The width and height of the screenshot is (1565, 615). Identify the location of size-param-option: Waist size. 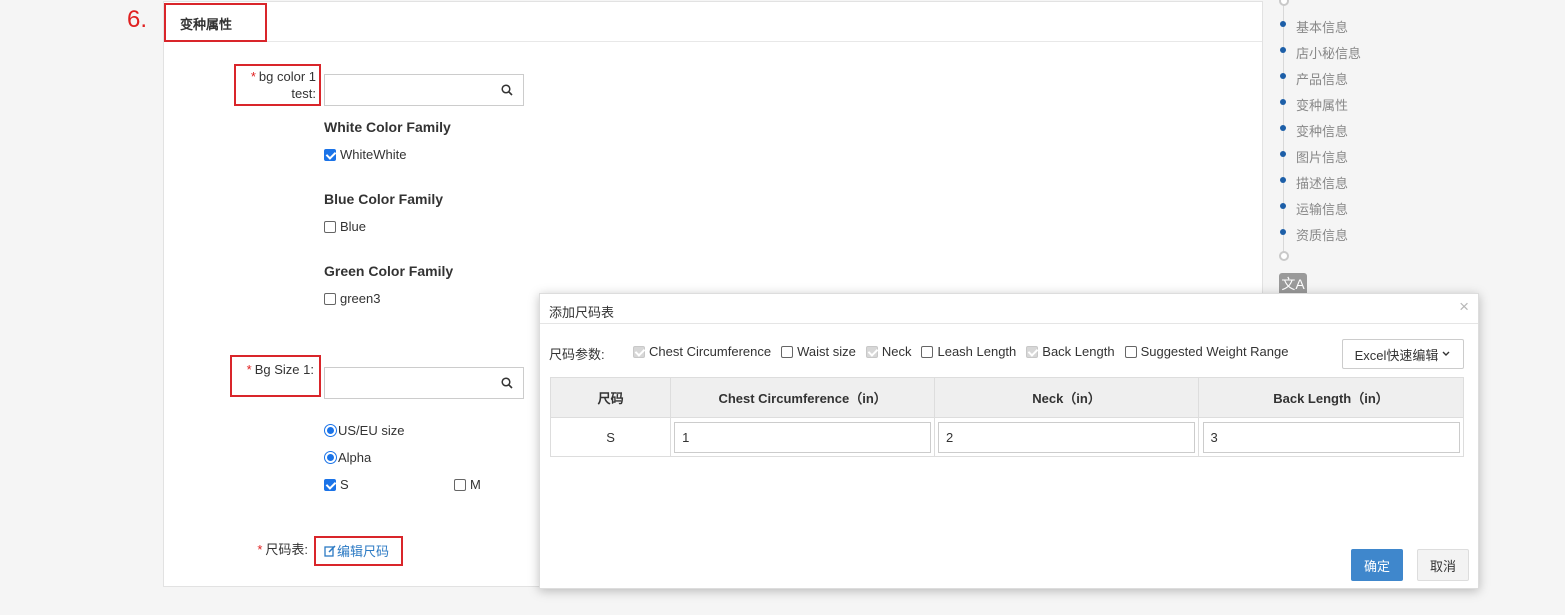
(818, 351).